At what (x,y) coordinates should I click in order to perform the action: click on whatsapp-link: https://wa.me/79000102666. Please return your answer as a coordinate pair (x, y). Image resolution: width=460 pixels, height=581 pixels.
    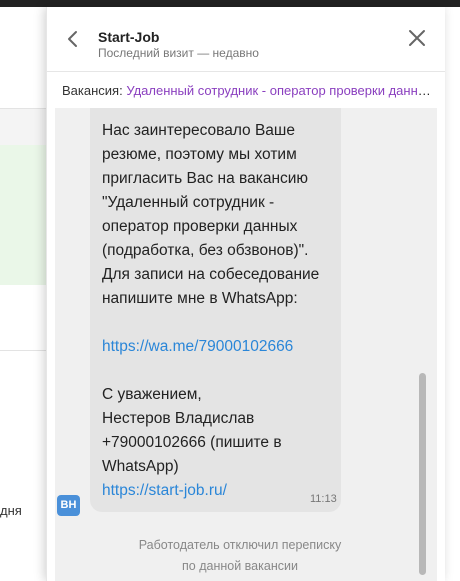
    Looking at the image, I should click on (197, 346).